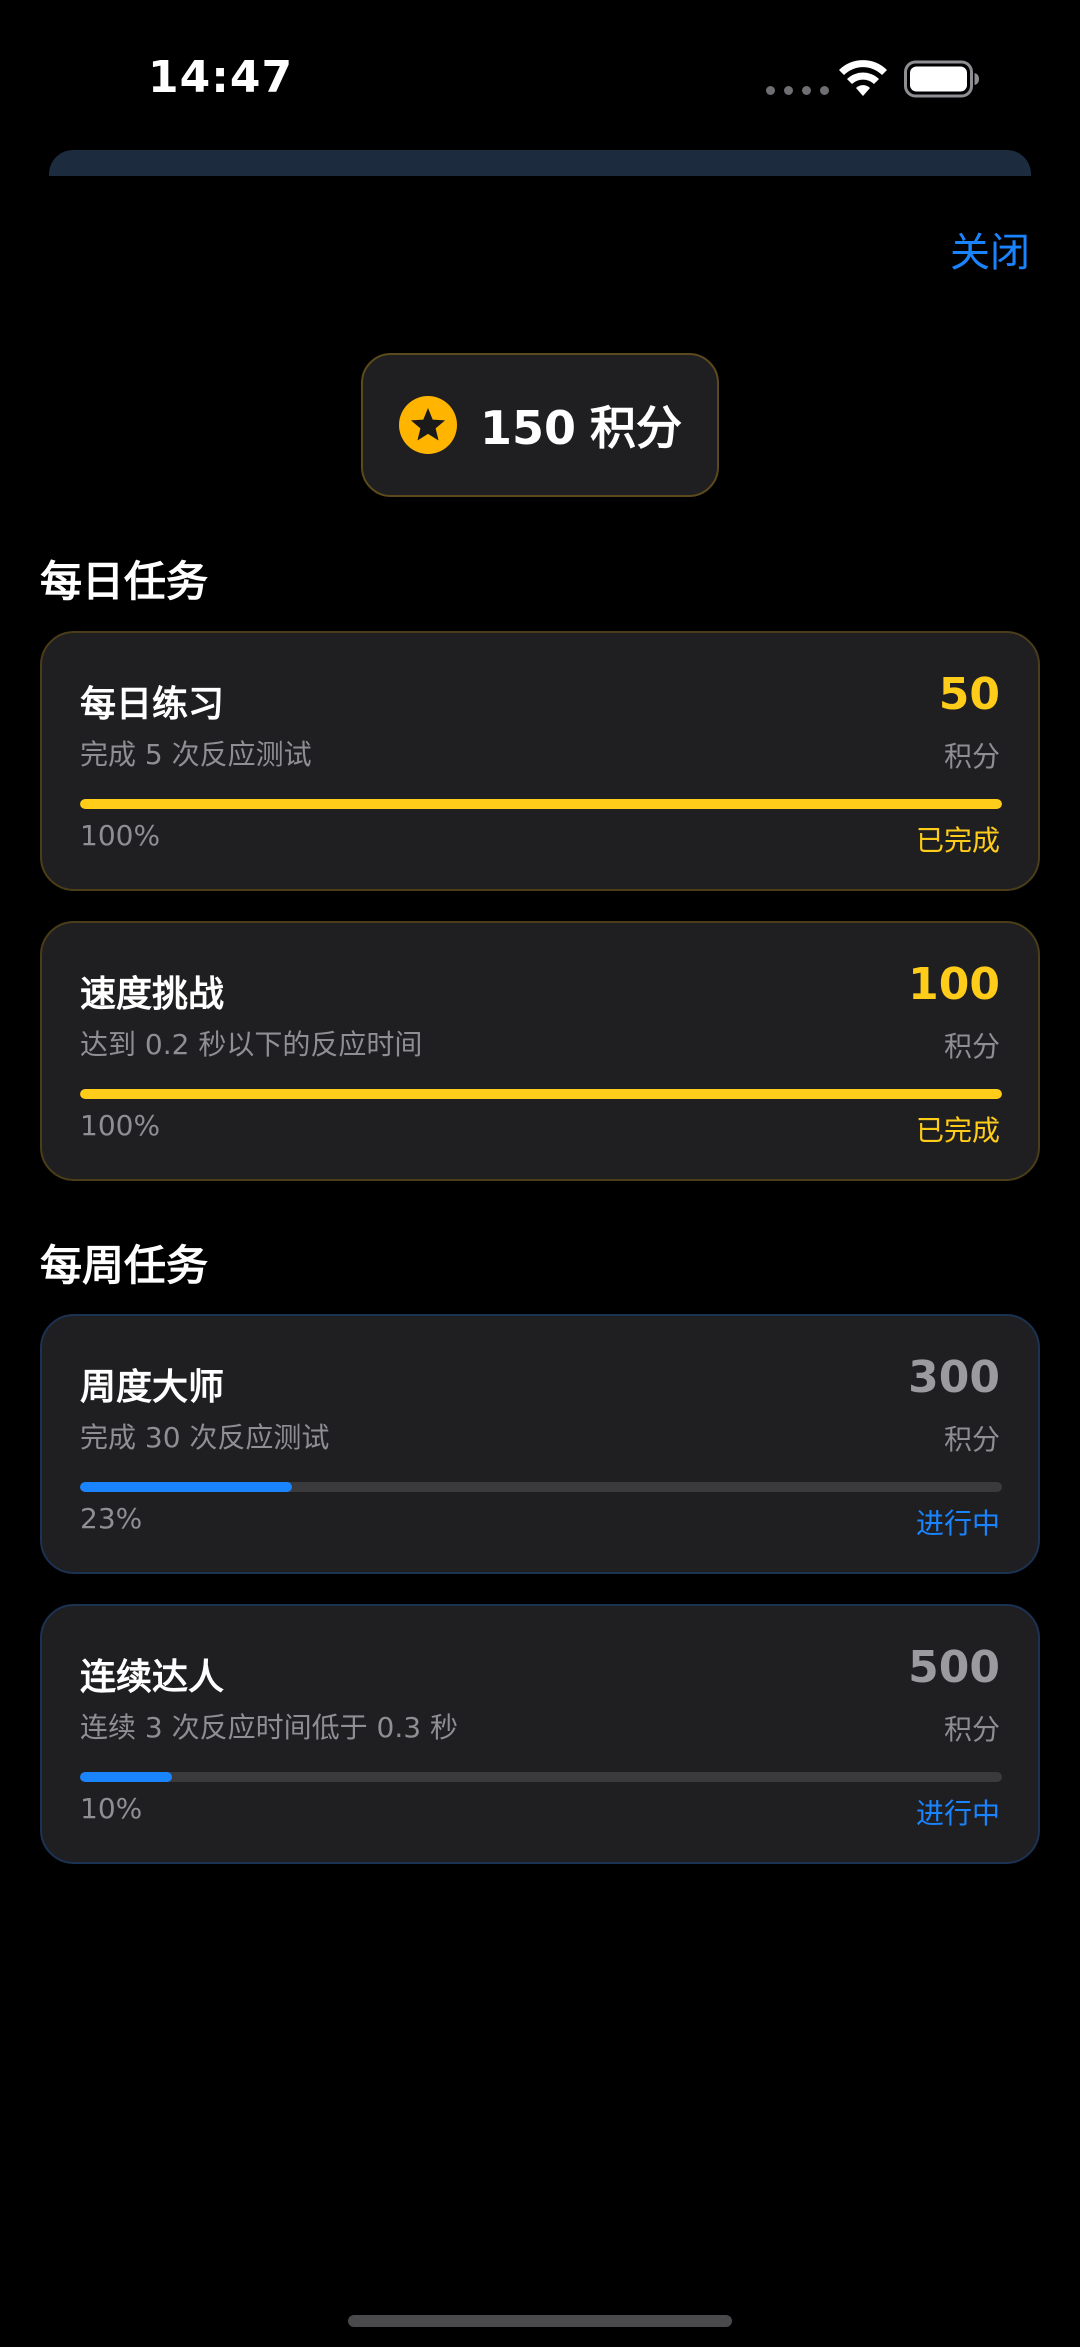  Describe the element at coordinates (954, 1667) in the screenshot. I see `task-reward: 500` at that location.